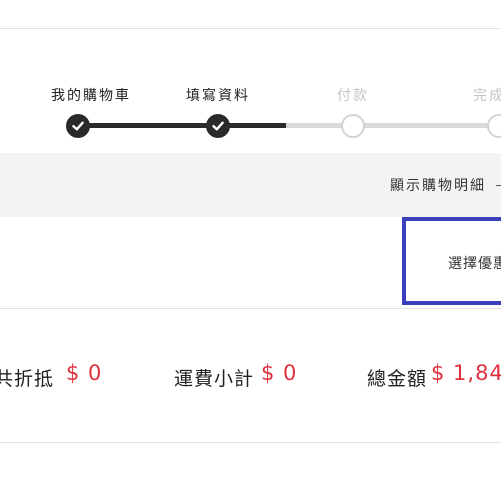 This screenshot has width=501, height=500. What do you see at coordinates (474, 264) in the screenshot?
I see `select-coupon-label: 選擇優惠` at bounding box center [474, 264].